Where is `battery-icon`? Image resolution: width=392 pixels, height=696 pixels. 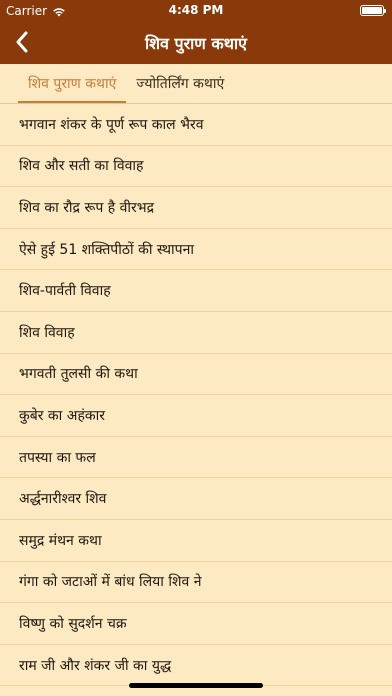
battery-icon is located at coordinates (373, 10).